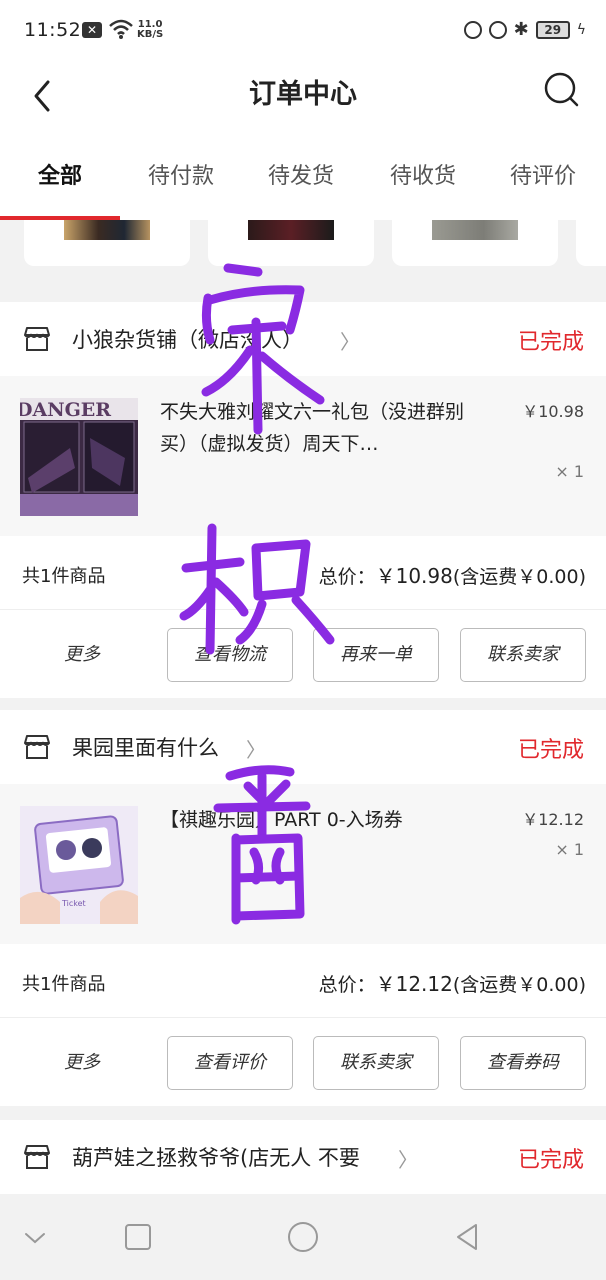  Describe the element at coordinates (92, 30) in the screenshot. I see `notification-icon: ✕` at that location.